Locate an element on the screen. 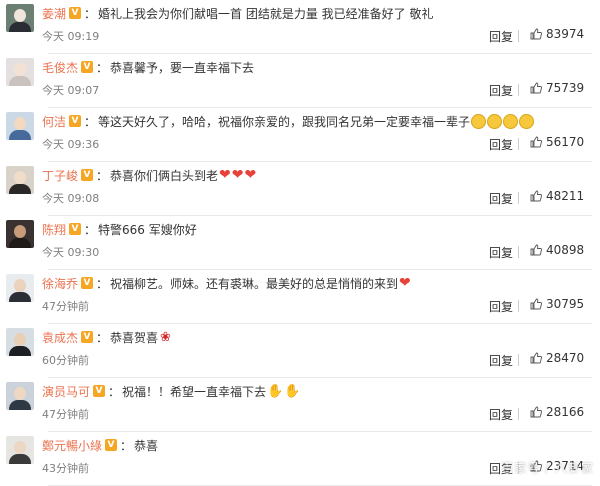  like-button: 28166 is located at coordinates (557, 412).